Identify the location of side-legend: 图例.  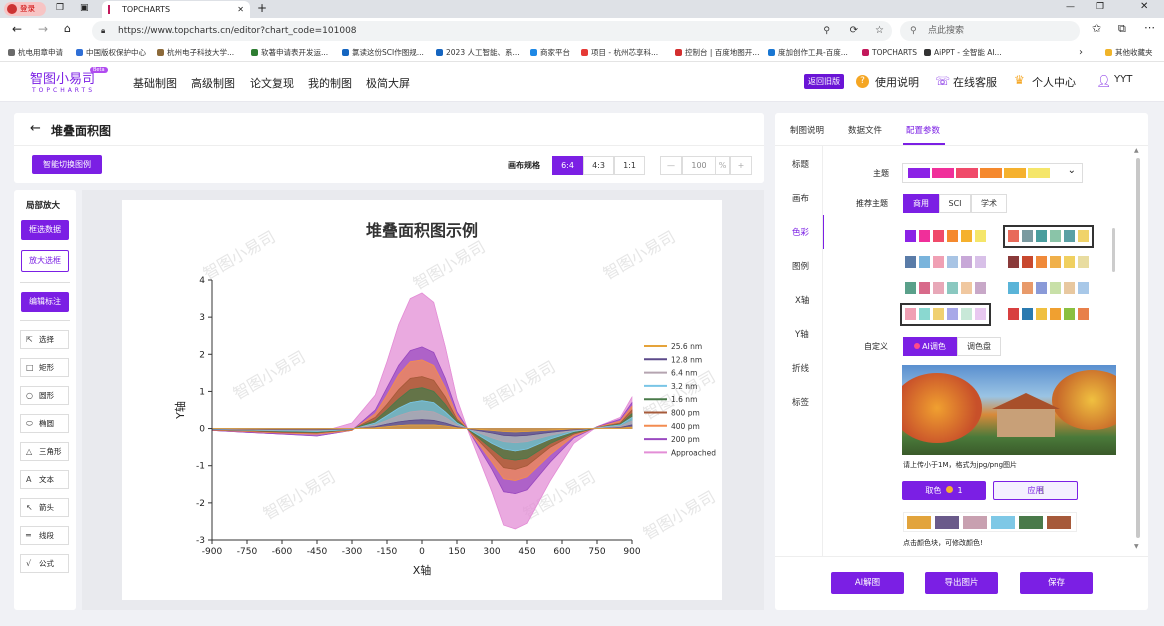
(800, 266).